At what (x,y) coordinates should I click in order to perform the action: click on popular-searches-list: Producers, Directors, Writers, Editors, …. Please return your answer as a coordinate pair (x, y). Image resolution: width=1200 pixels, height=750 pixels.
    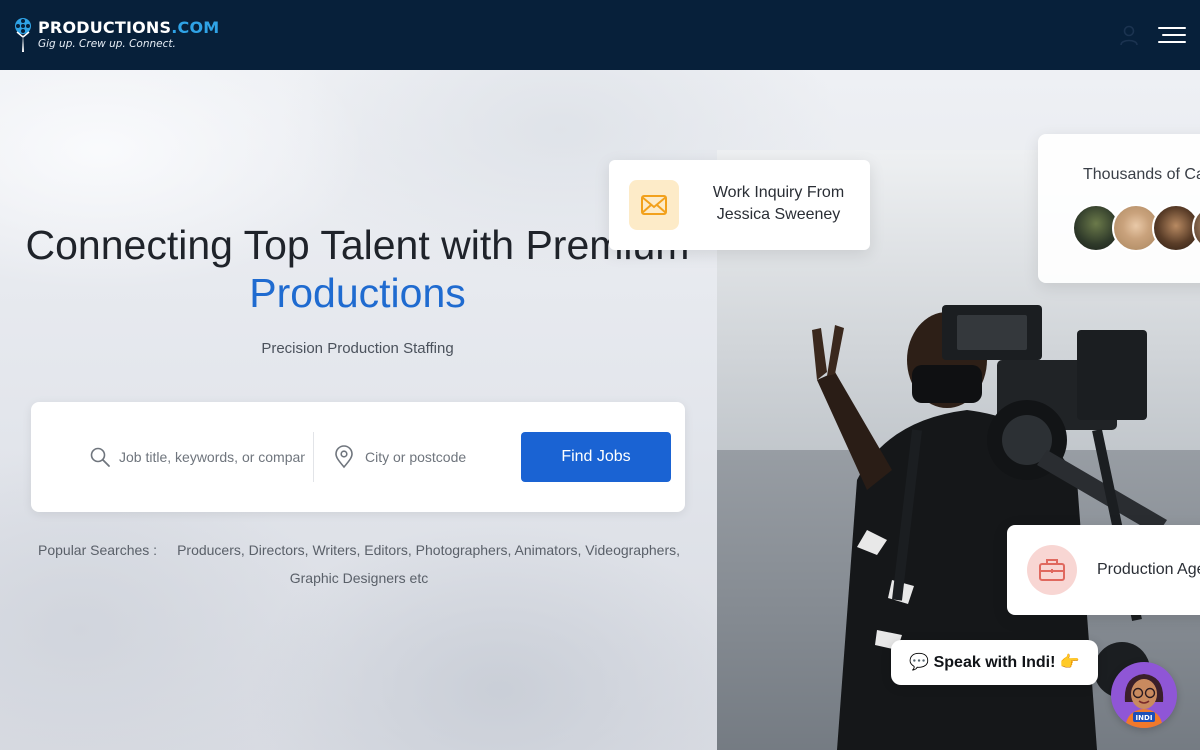
    Looking at the image, I should click on (428, 564).